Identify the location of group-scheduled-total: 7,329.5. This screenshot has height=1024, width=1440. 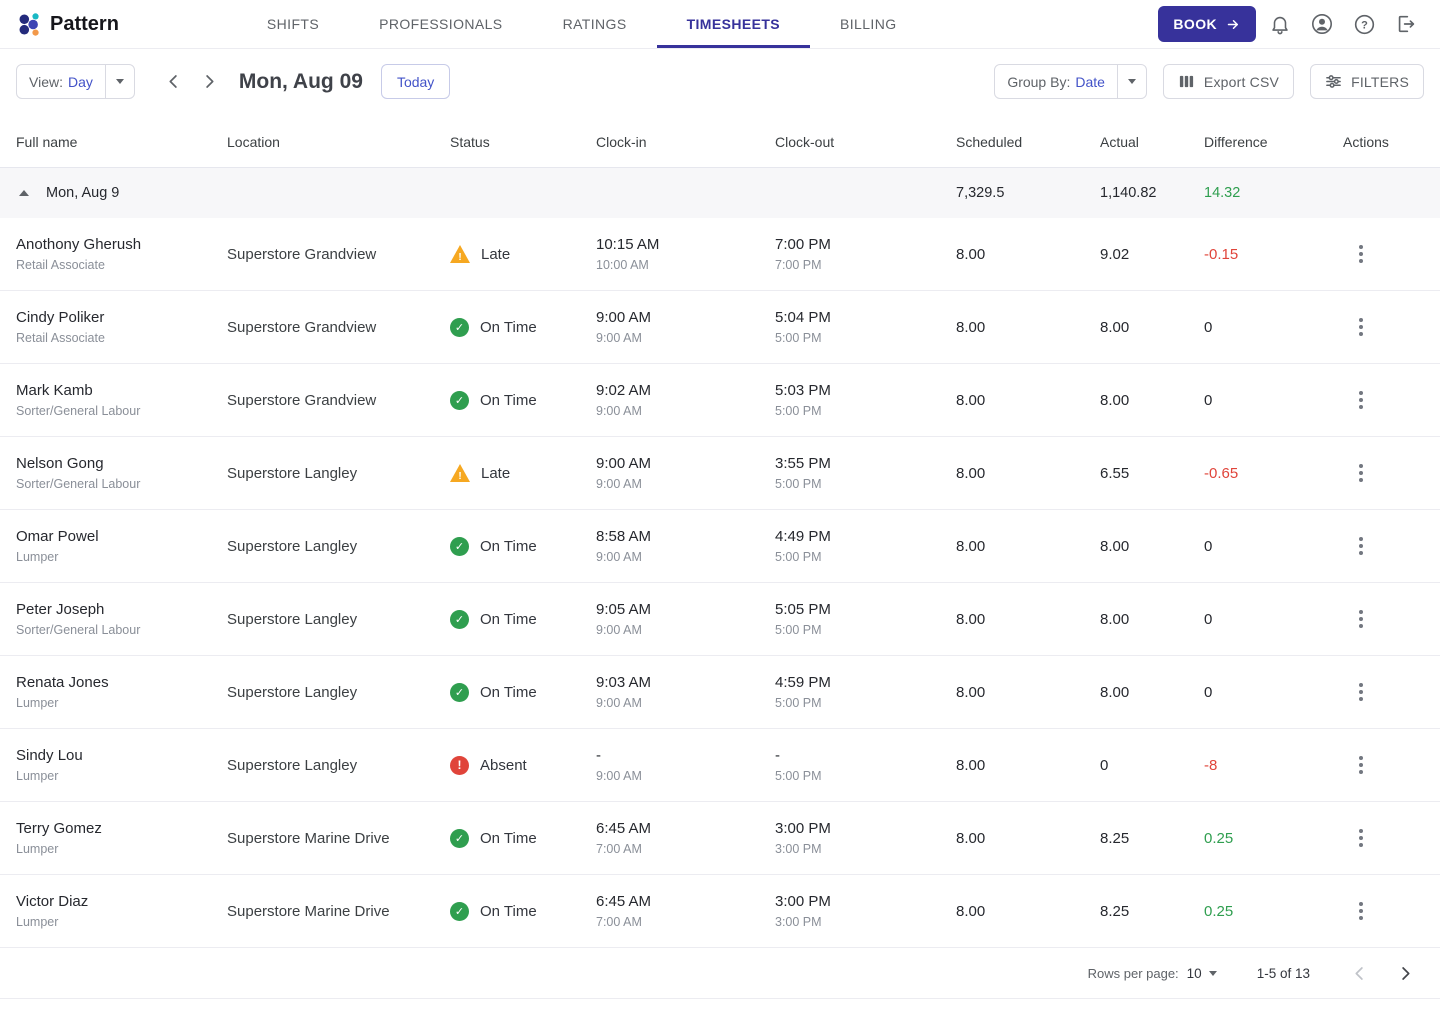
(980, 193).